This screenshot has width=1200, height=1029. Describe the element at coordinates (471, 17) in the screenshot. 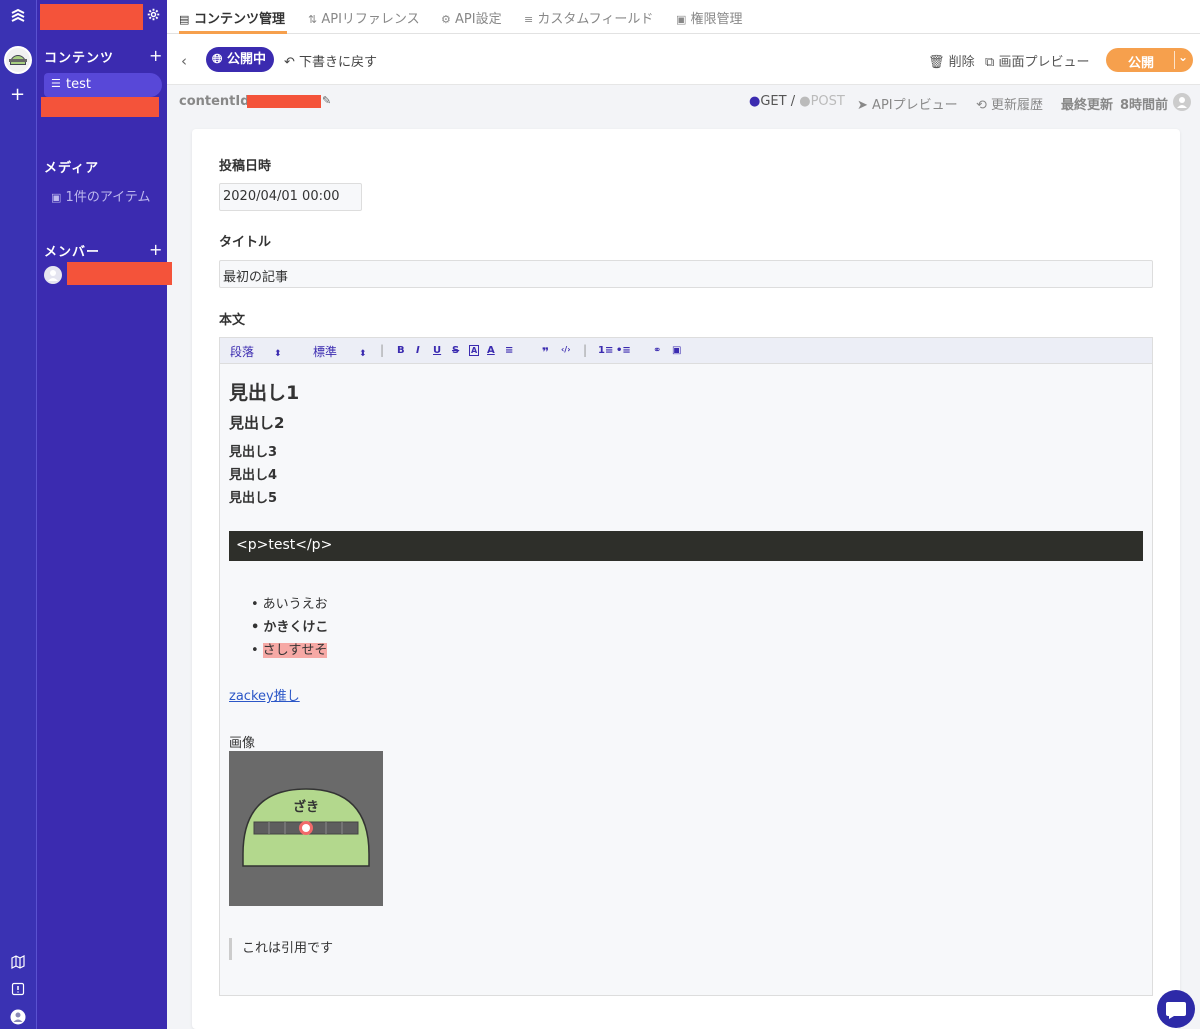

I see `tab-api-settings: ⚙ API設定` at that location.